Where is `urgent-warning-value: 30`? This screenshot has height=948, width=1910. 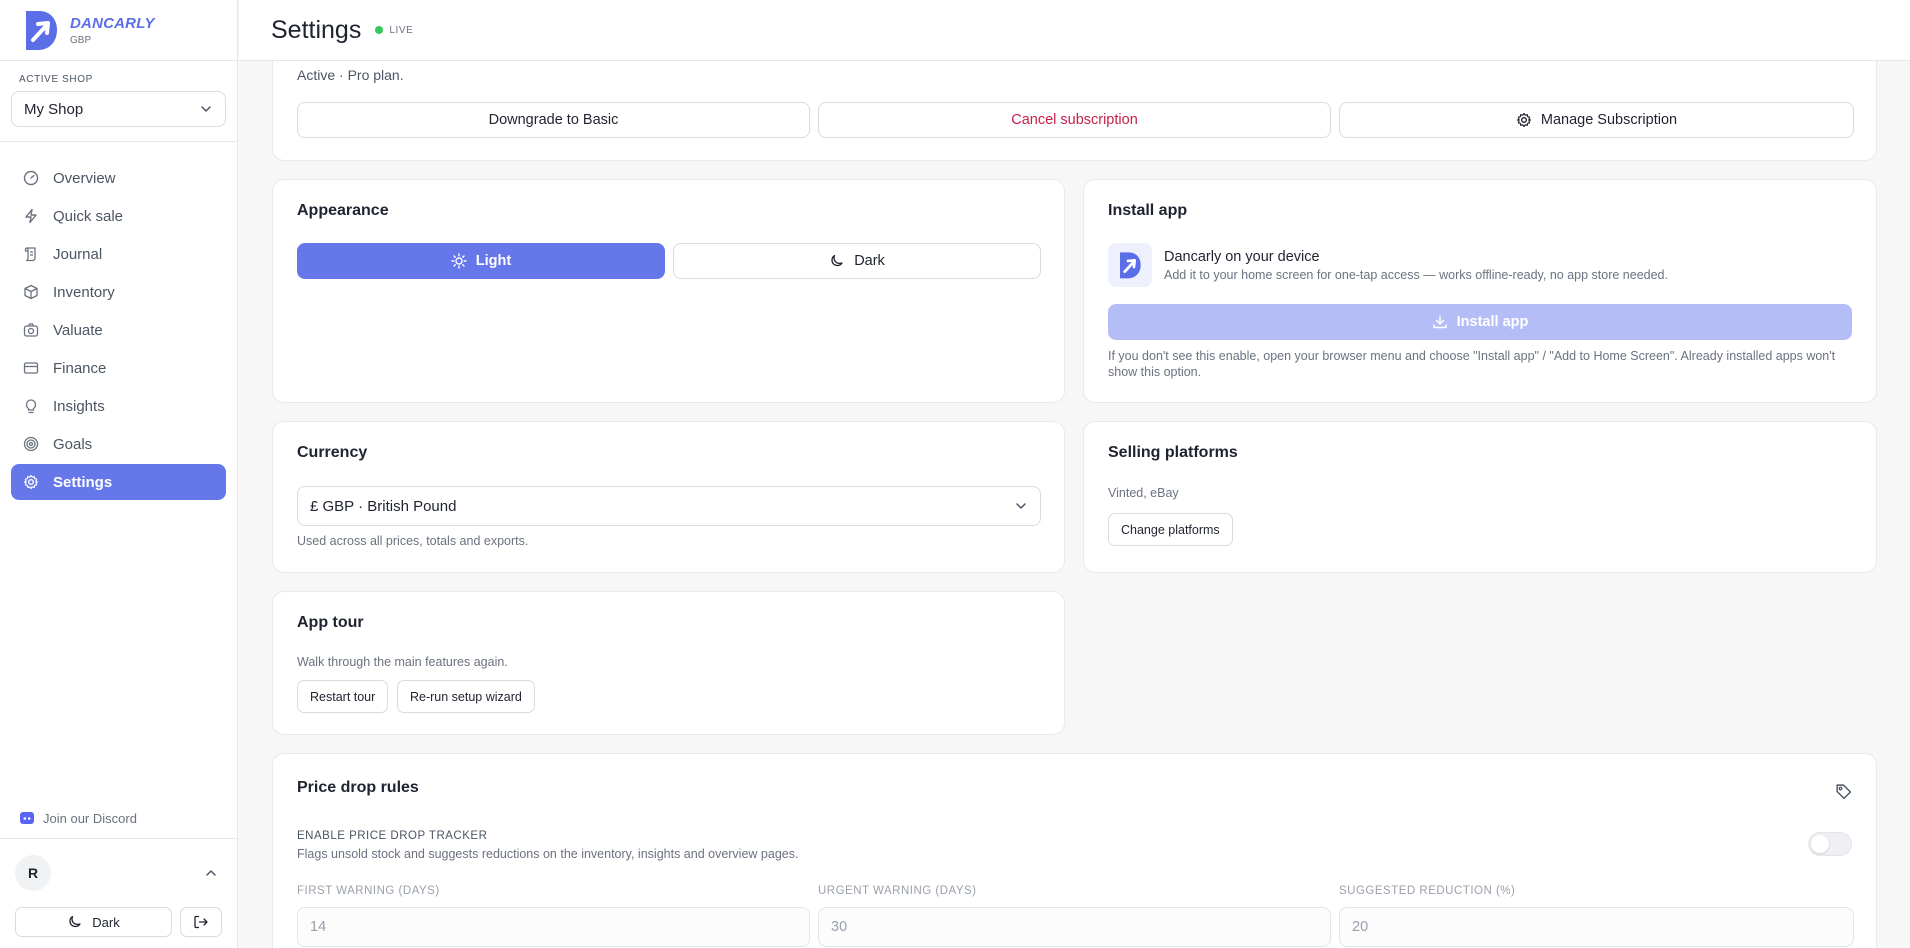
urgent-warning-value: 30 is located at coordinates (839, 927).